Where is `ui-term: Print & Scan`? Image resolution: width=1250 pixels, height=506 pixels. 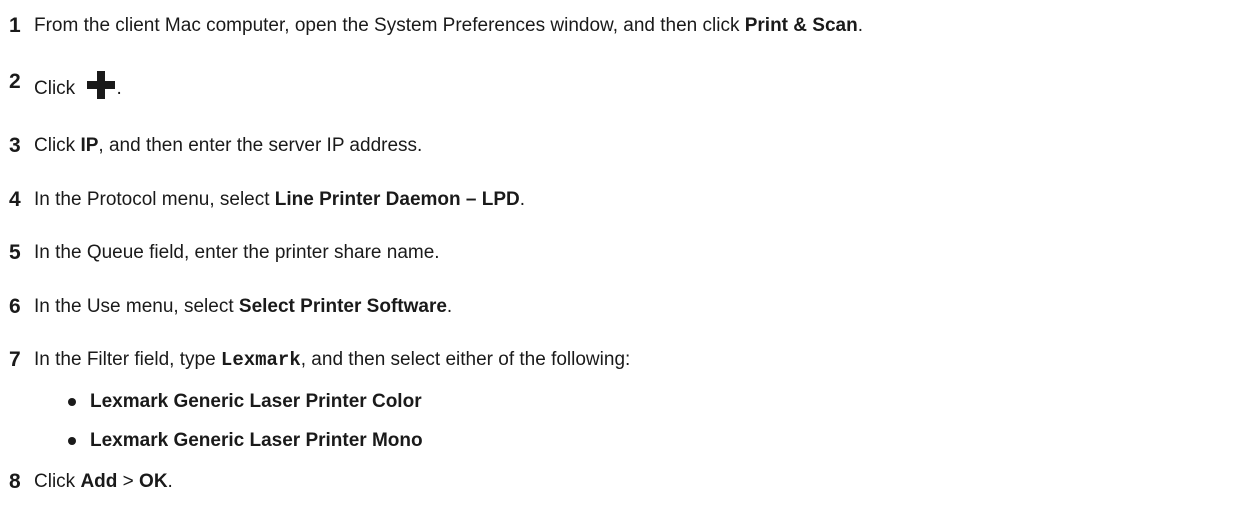 ui-term: Print & Scan is located at coordinates (801, 25).